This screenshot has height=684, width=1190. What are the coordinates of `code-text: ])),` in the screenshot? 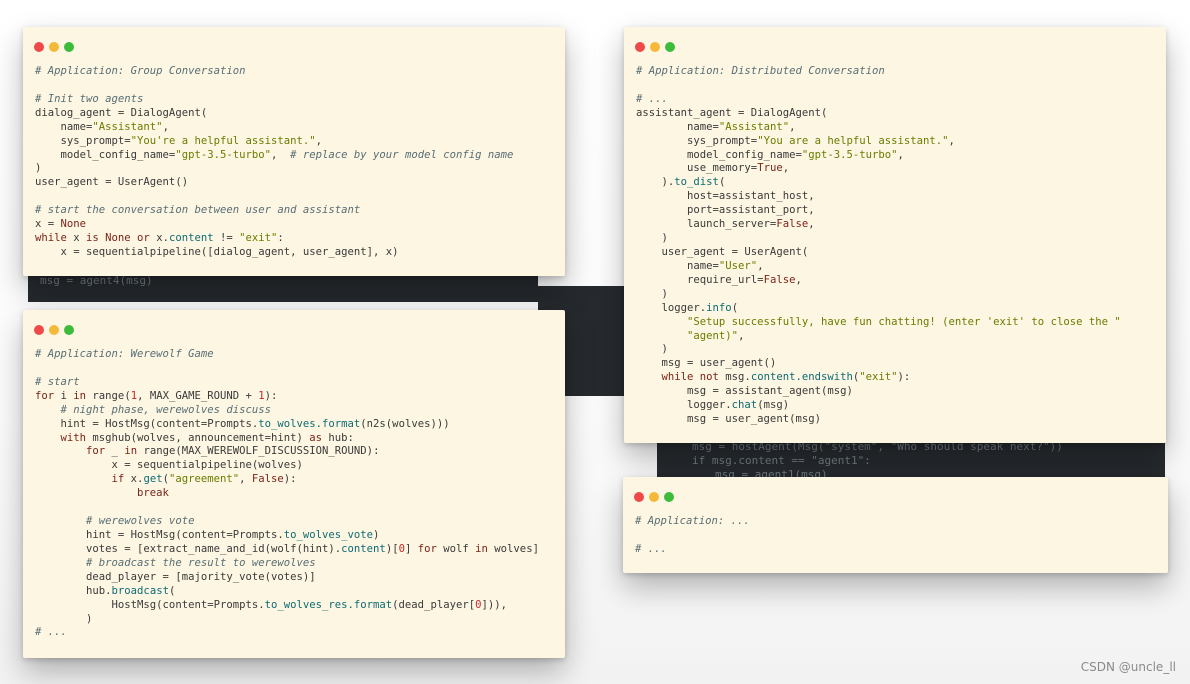 It's located at (494, 604).